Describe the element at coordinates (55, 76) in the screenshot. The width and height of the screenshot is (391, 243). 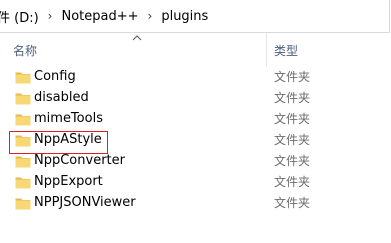
I see `item-name: Config` at that location.